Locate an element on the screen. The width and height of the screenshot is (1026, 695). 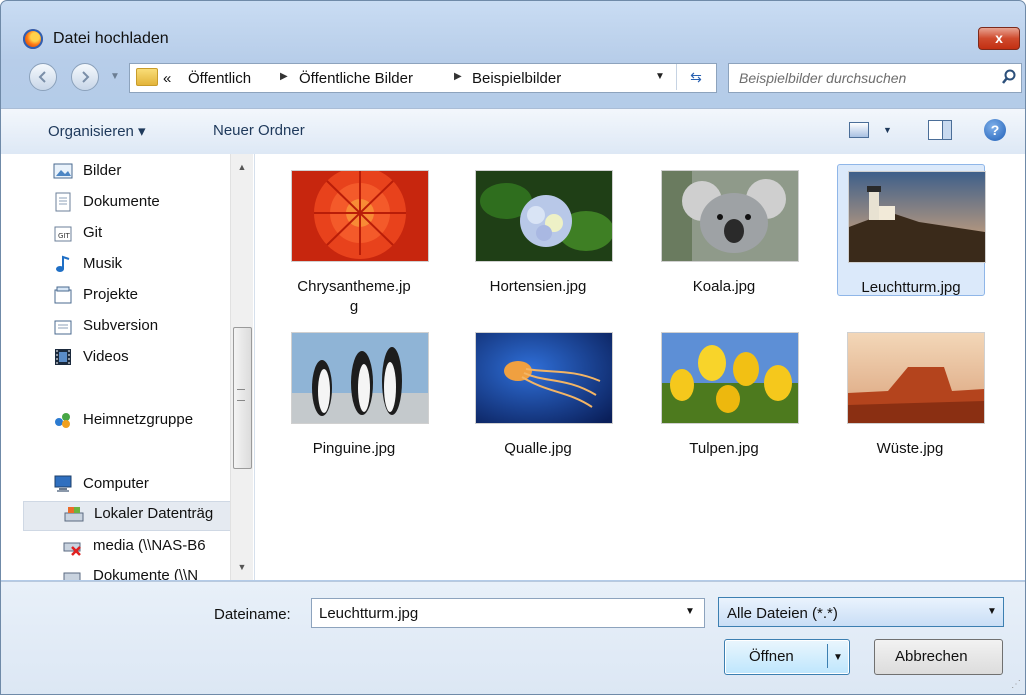
nav-item-label: Dokumente is located at coordinates (121, 201).